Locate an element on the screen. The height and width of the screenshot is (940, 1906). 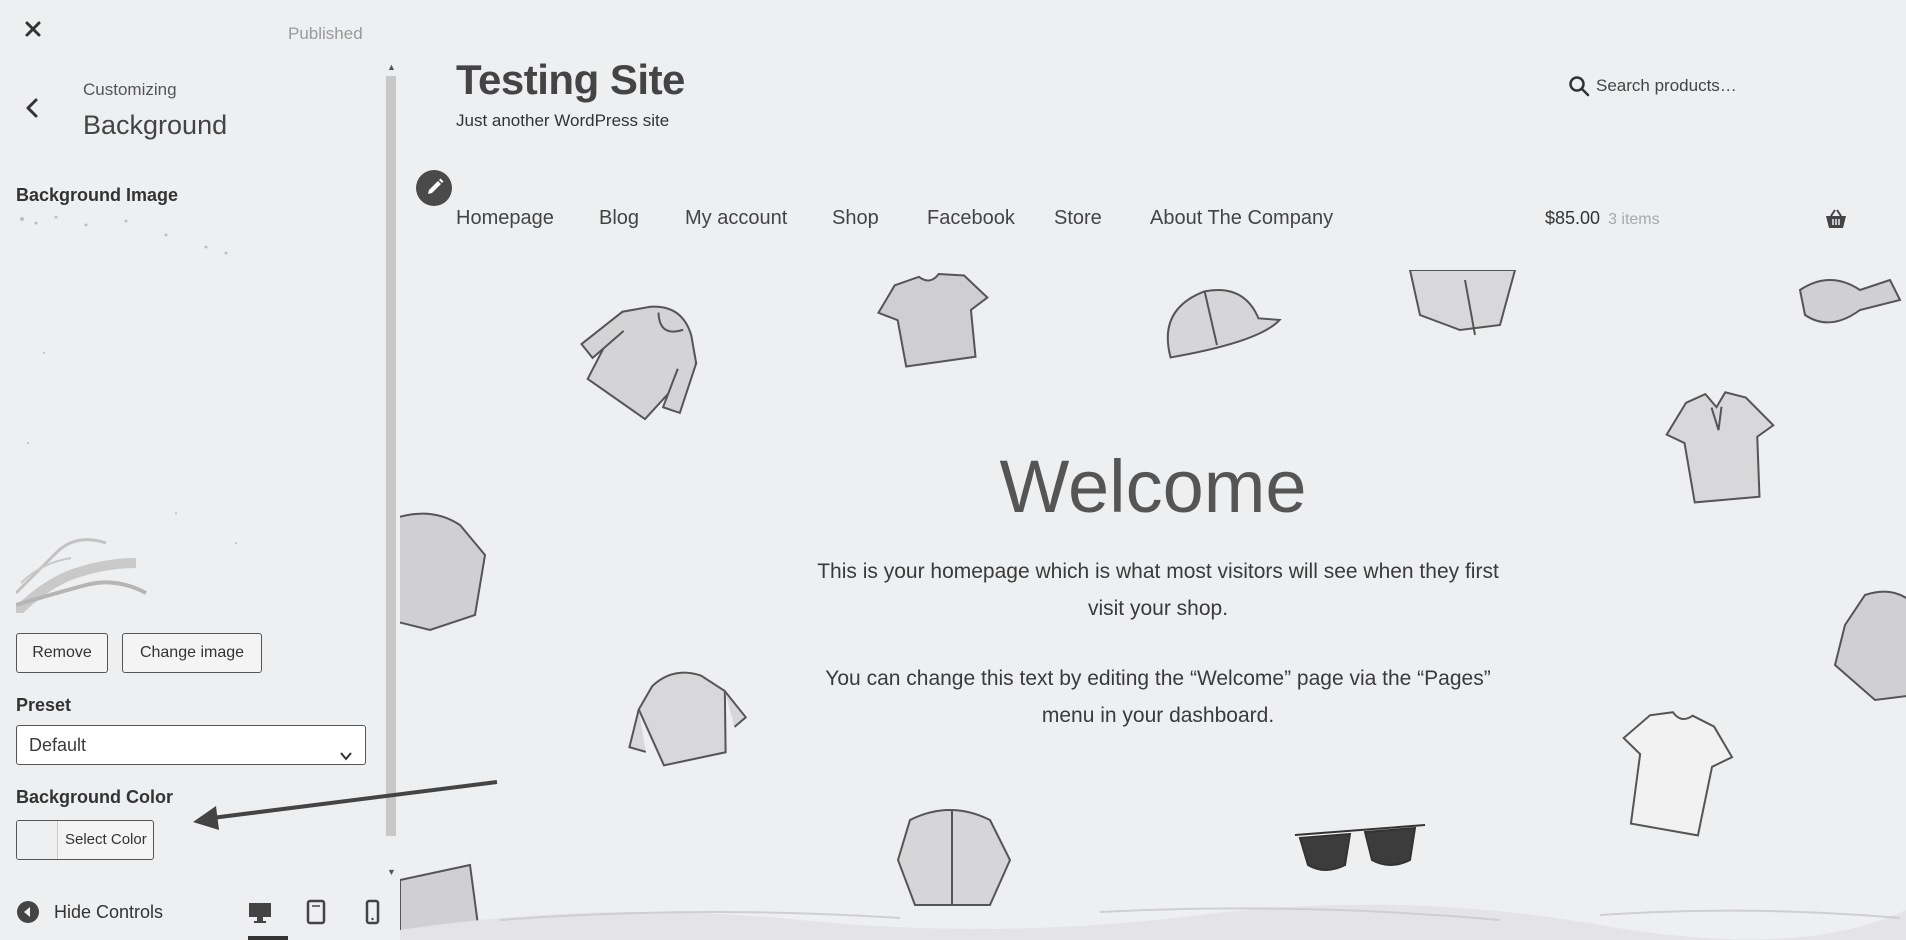
chevron-down-icon is located at coordinates (346, 749).